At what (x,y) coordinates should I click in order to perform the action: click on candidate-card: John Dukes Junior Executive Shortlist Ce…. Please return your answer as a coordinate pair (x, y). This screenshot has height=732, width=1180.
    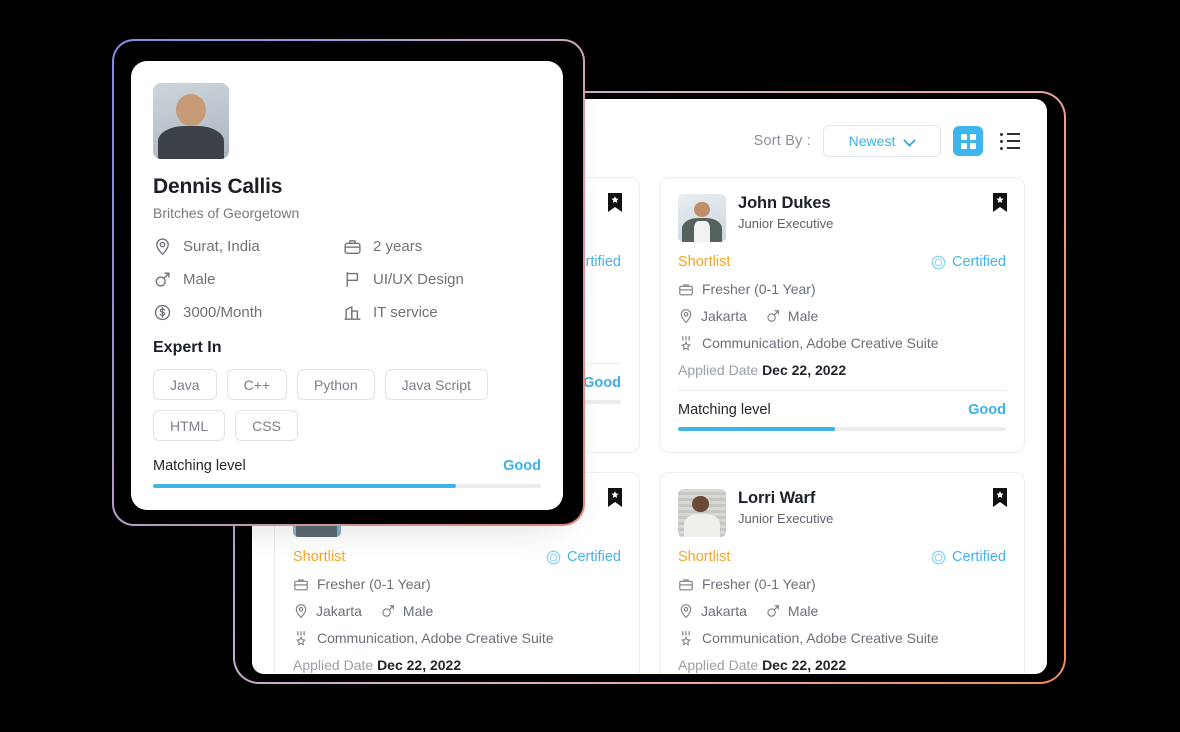
    Looking at the image, I should click on (842, 315).